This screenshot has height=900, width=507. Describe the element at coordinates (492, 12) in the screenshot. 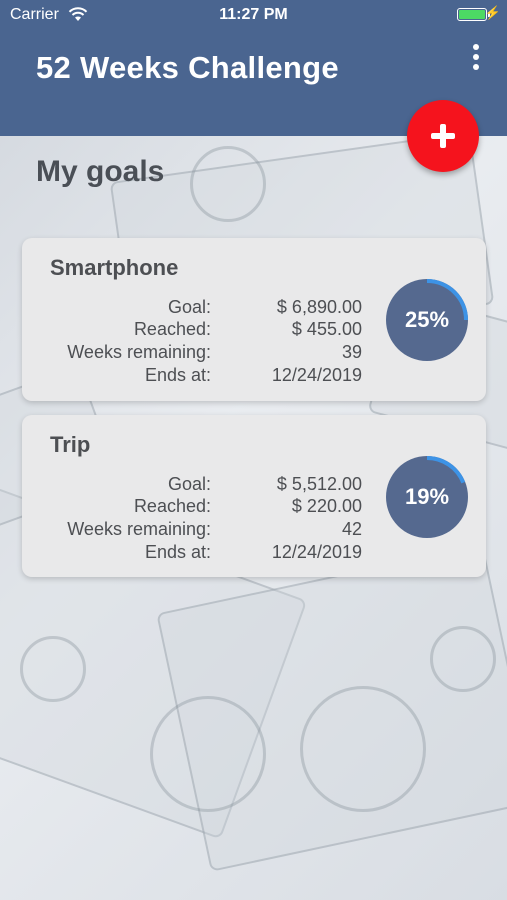

I see `charging-icon: ⚡` at that location.